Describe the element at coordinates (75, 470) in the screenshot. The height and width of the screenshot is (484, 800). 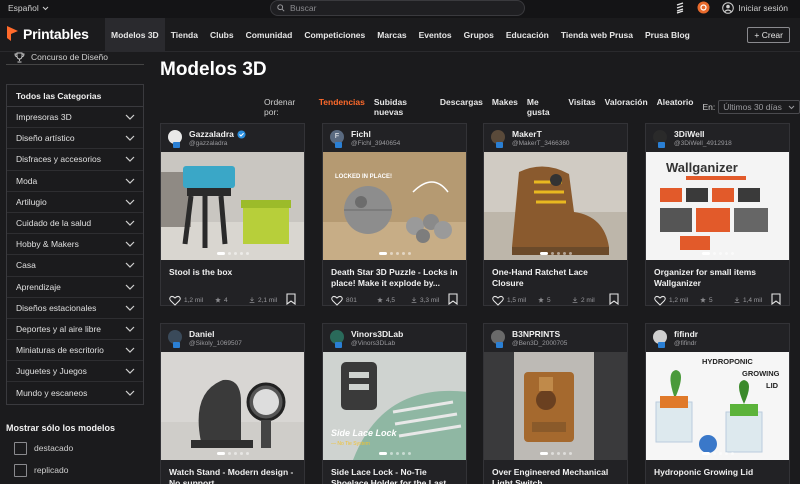
I see `filter-option: replicado` at that location.